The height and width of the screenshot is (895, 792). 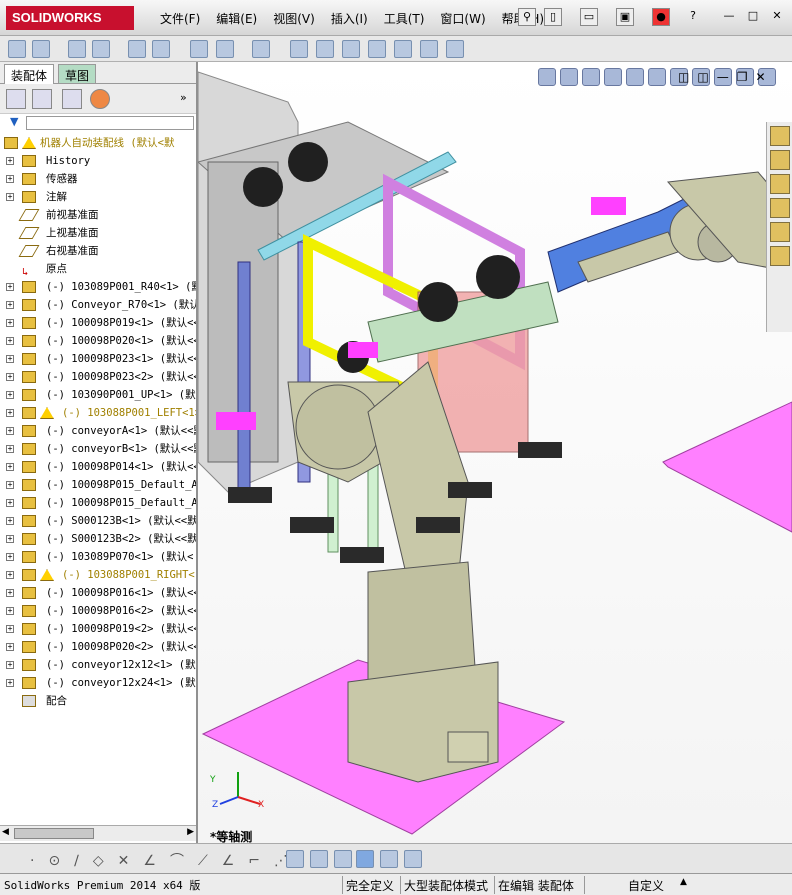 What do you see at coordinates (547, 77) in the screenshot?
I see `zoom-to-fit-icon` at bounding box center [547, 77].